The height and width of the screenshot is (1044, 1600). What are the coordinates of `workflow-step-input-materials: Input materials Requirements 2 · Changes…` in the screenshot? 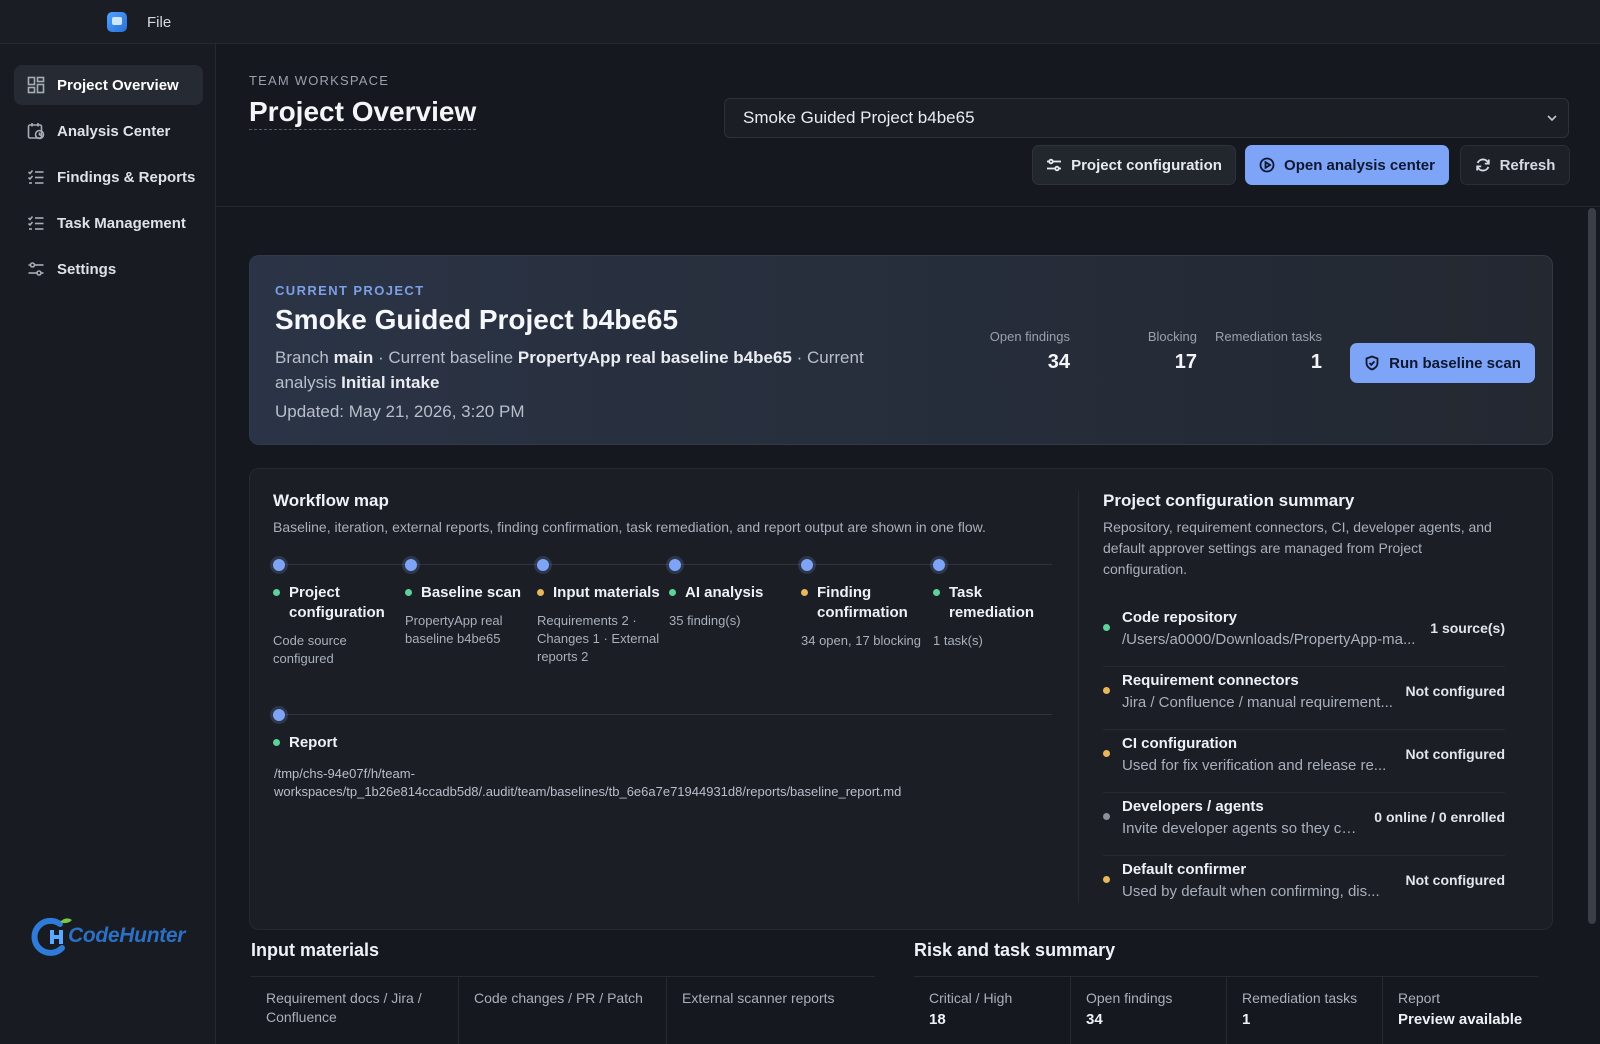 It's located at (602, 624).